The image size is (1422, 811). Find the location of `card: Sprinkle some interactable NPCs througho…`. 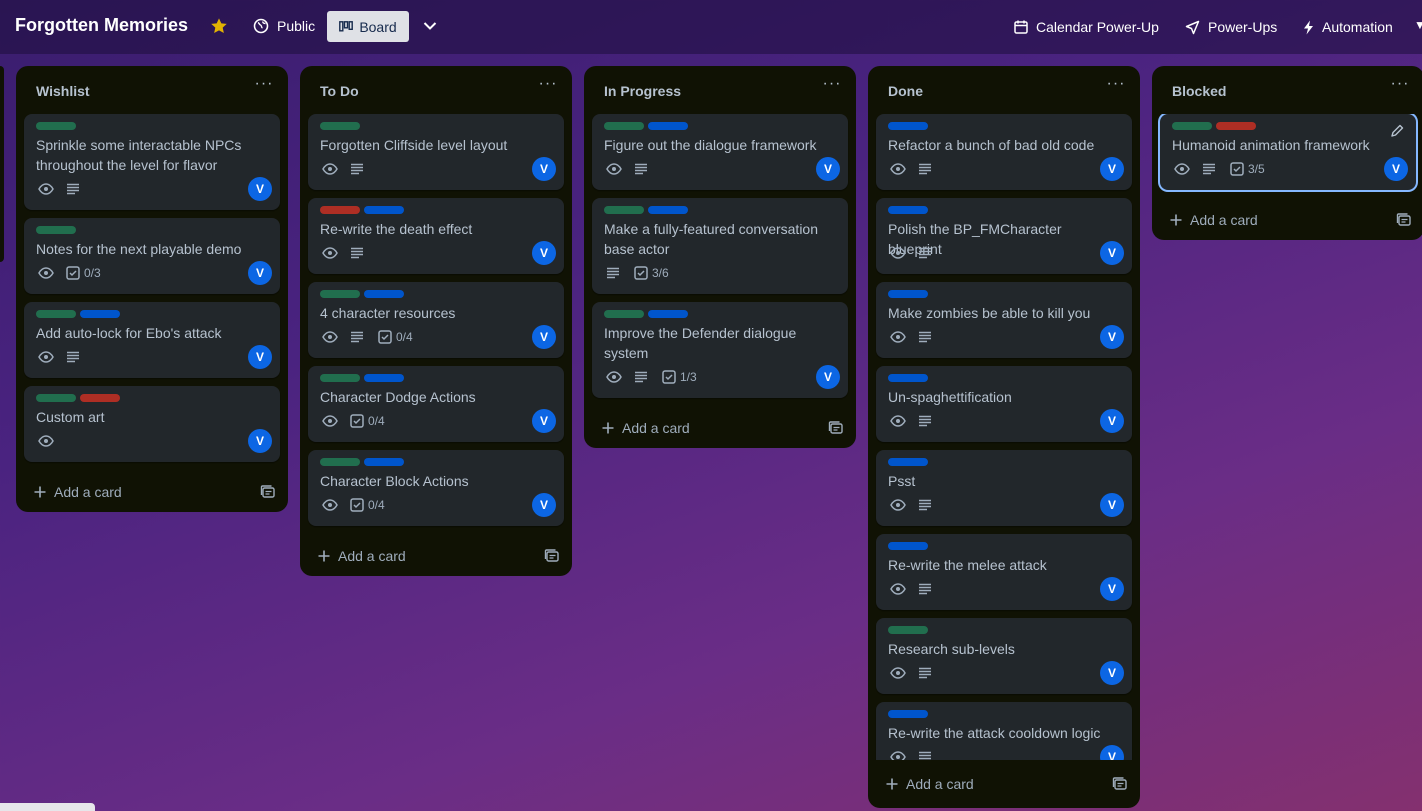

card: Sprinkle some interactable NPCs througho… is located at coordinates (152, 162).